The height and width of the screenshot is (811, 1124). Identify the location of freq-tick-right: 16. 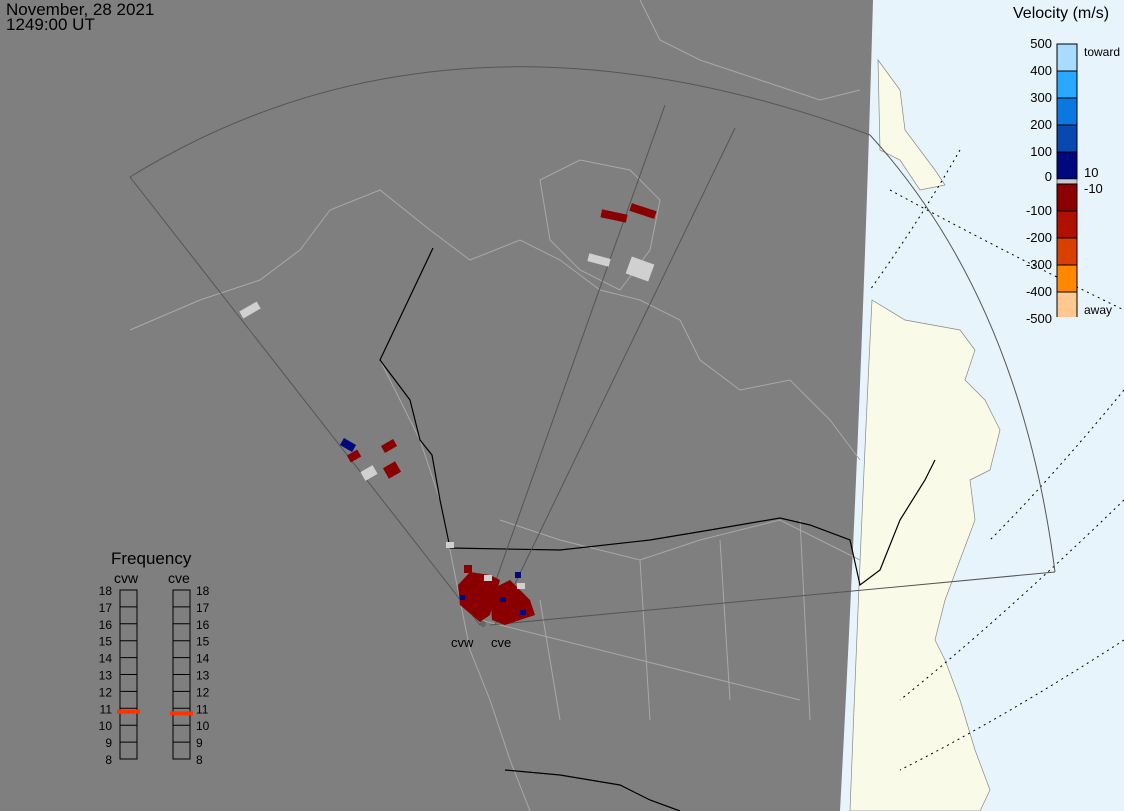
(203, 625).